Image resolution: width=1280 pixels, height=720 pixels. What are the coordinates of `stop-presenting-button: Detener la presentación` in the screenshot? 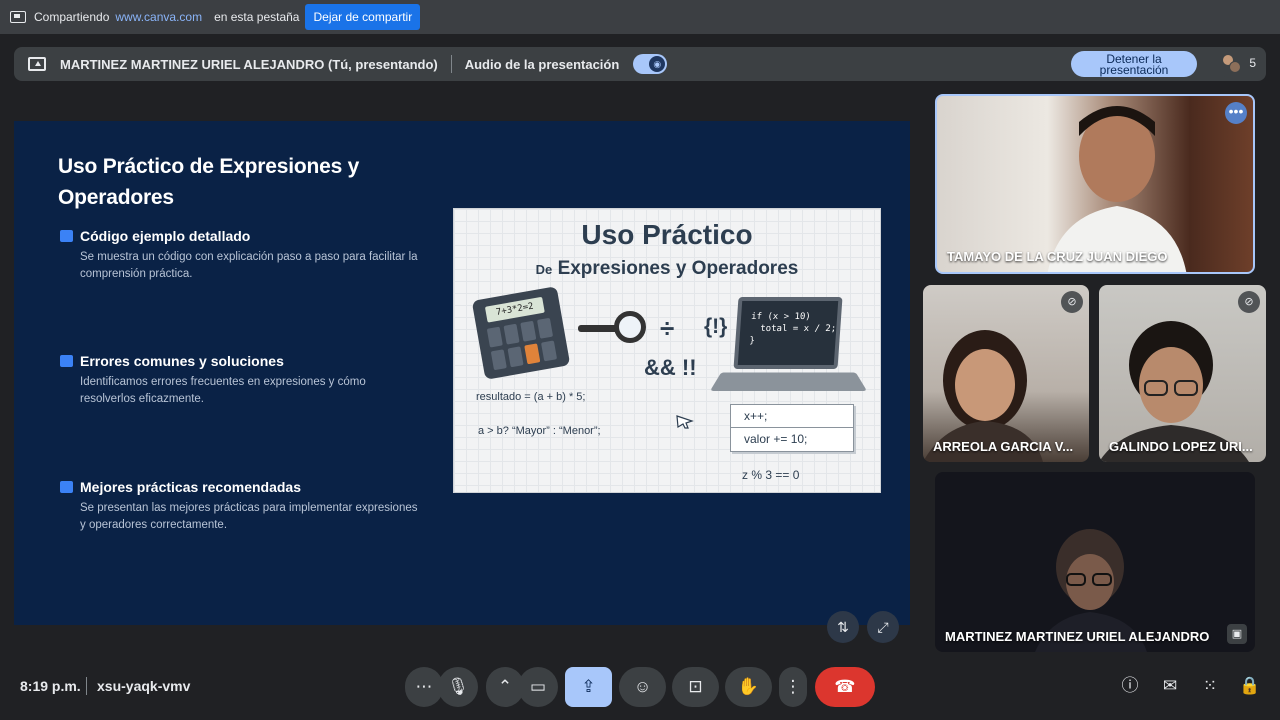 It's located at (1134, 64).